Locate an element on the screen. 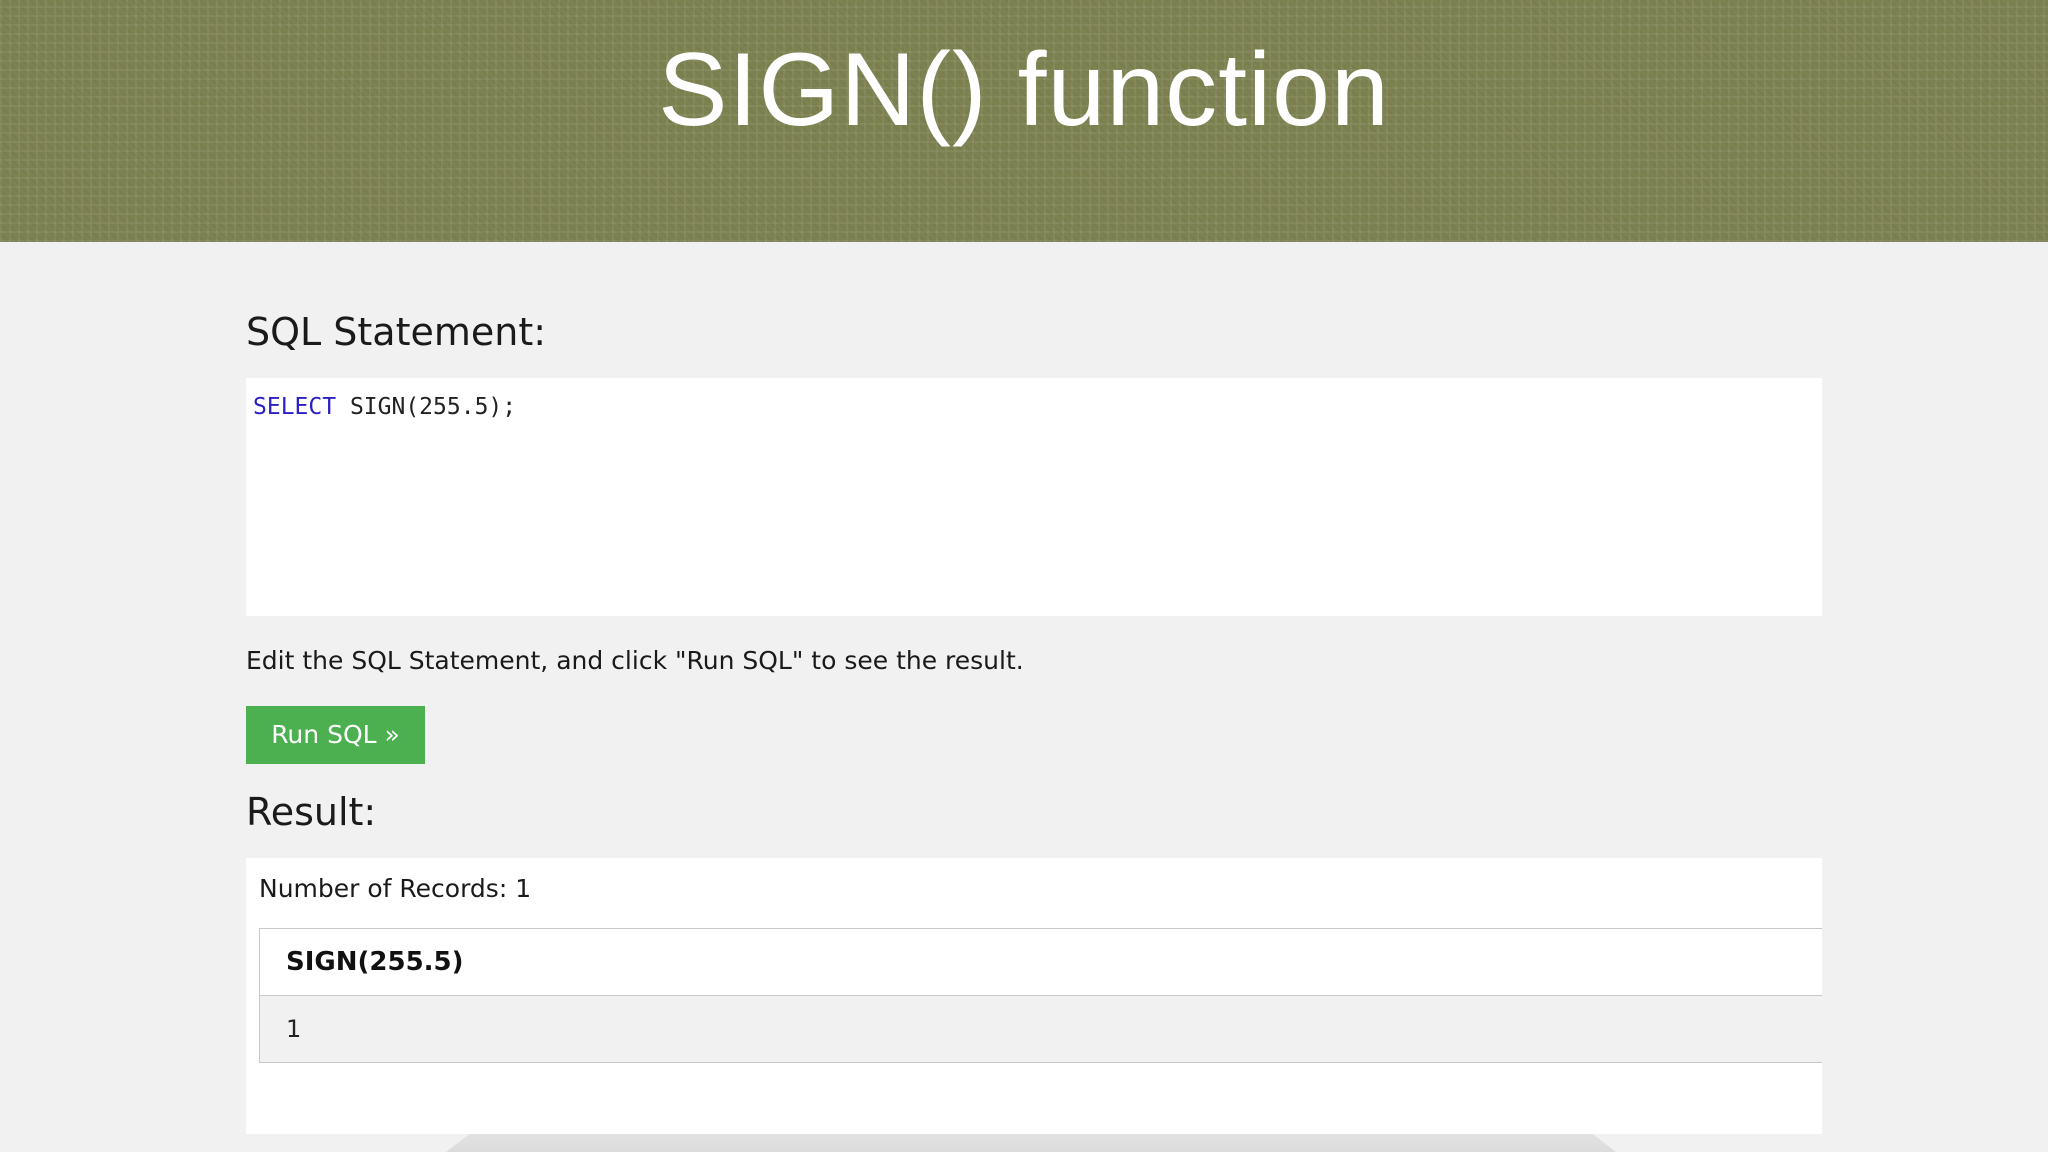 This screenshot has height=1152, width=2048. run-sql-button: Run SQL » is located at coordinates (335, 735).